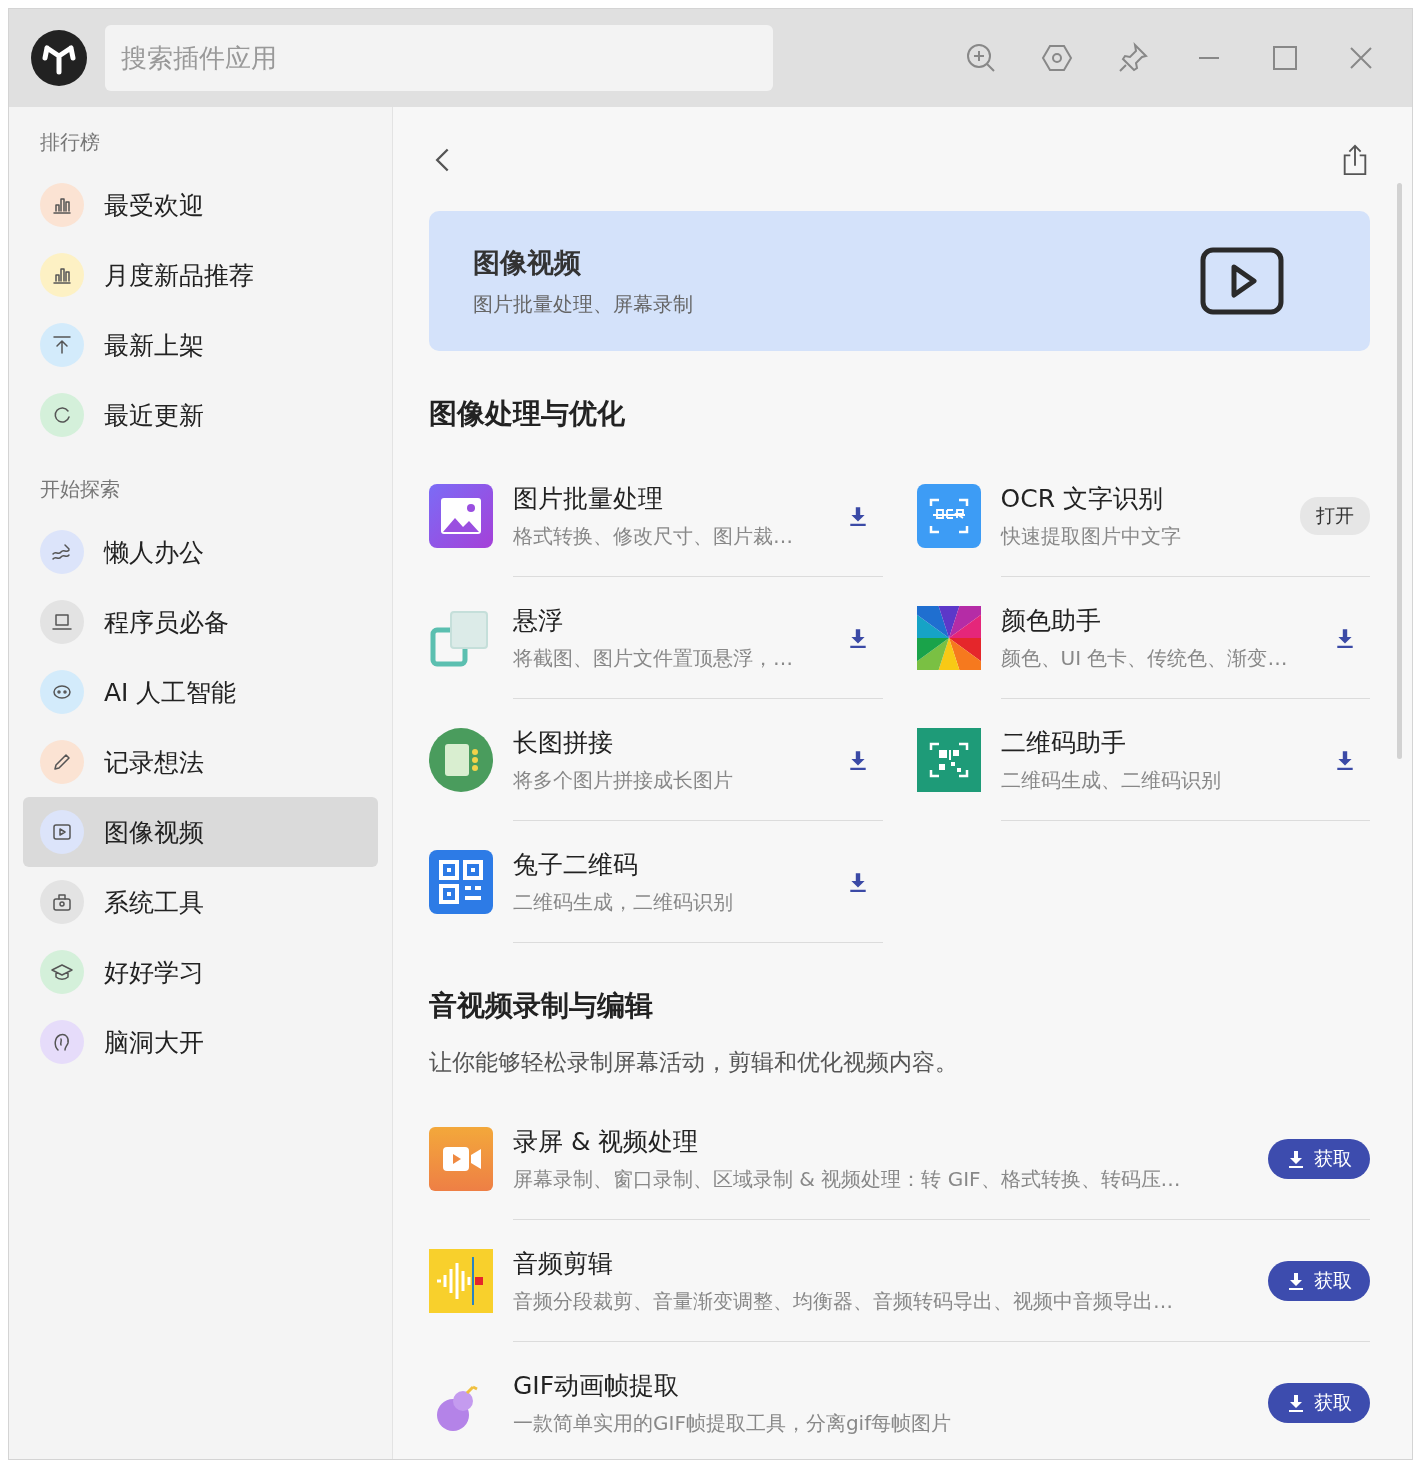 The image size is (1421, 1467). I want to click on sidebar-item: 好好学习, so click(200, 972).